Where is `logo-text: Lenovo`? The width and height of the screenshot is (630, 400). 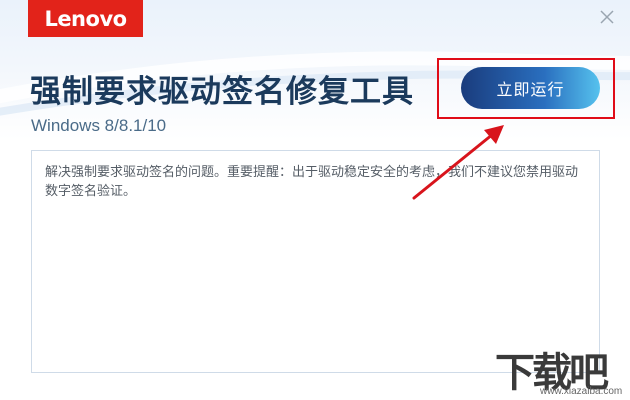 logo-text: Lenovo is located at coordinates (85, 18).